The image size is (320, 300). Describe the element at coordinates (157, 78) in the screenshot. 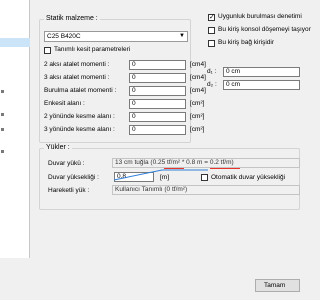

I see `inertia-3-input: 0` at that location.